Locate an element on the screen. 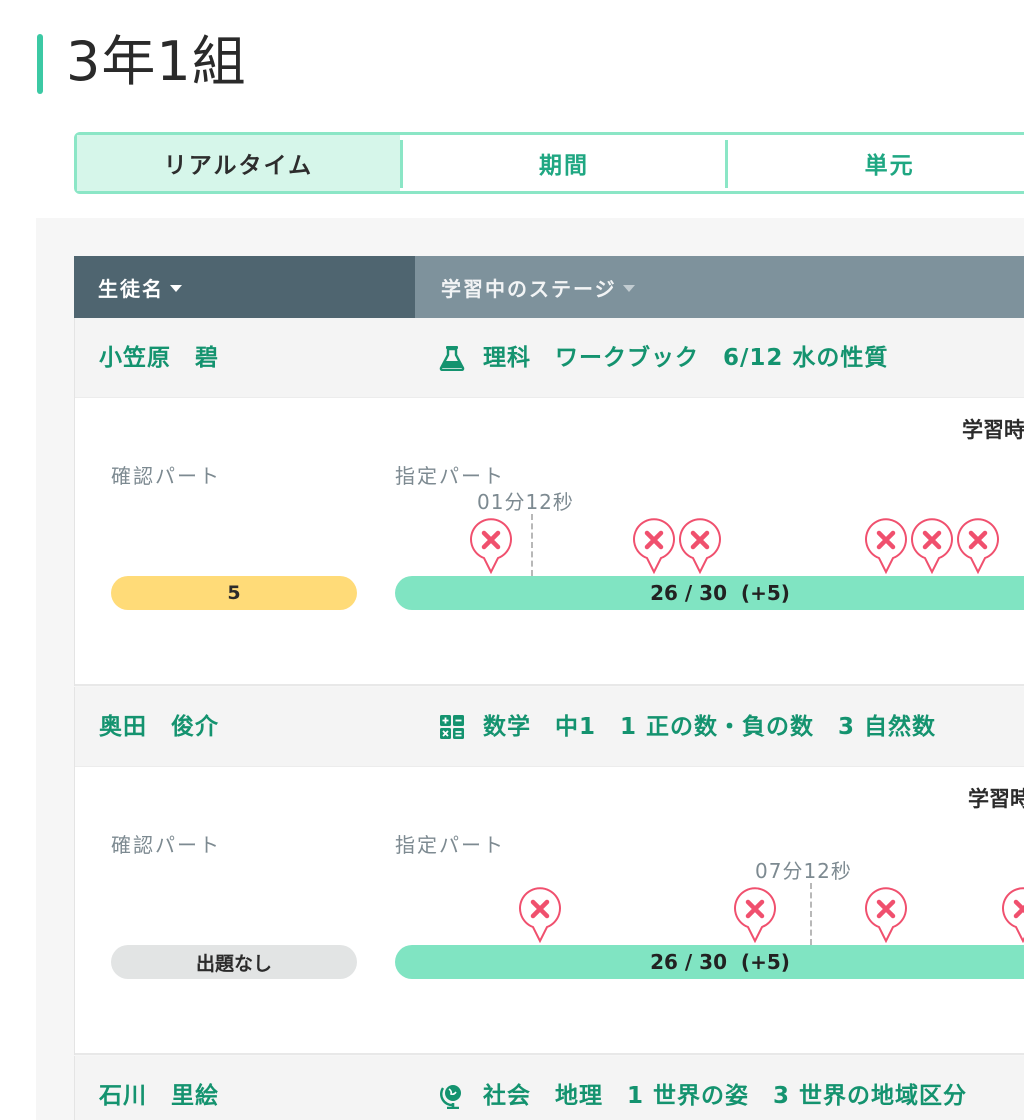 The height and width of the screenshot is (1120, 1024). page-title: 3年1組 is located at coordinates (156, 61).